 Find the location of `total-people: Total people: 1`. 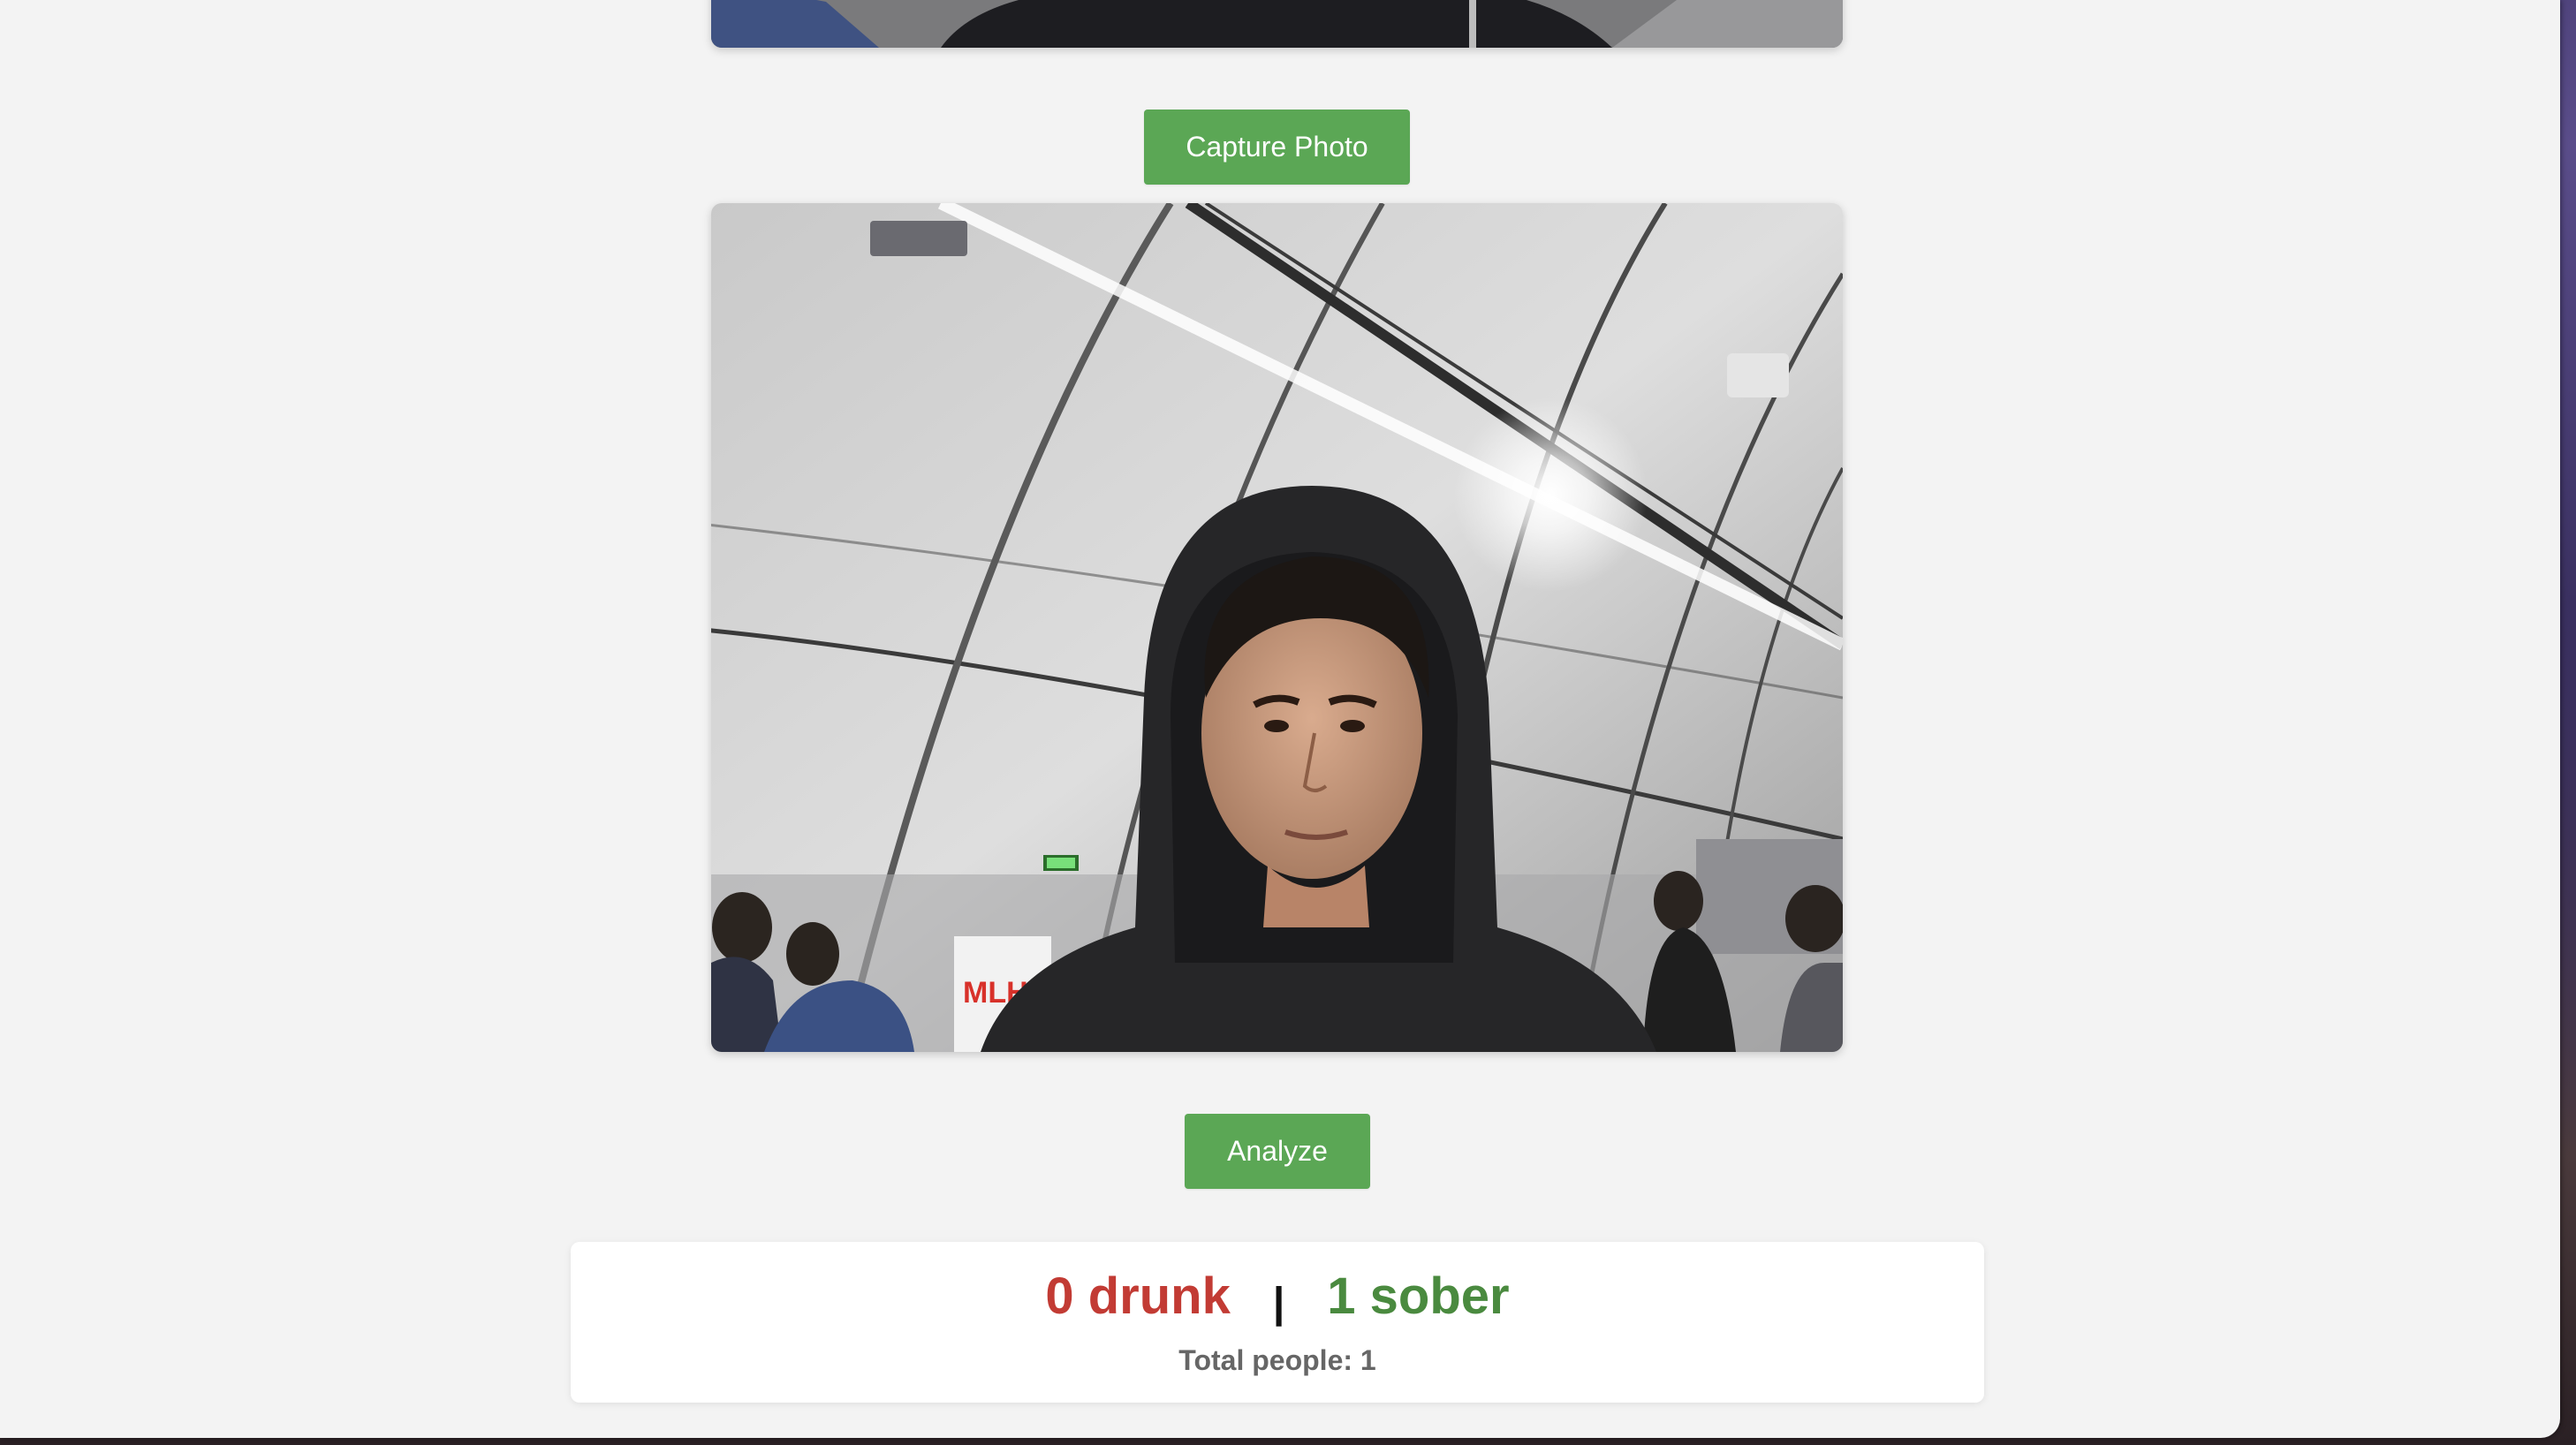

total-people: Total people: 1 is located at coordinates (1277, 1360).